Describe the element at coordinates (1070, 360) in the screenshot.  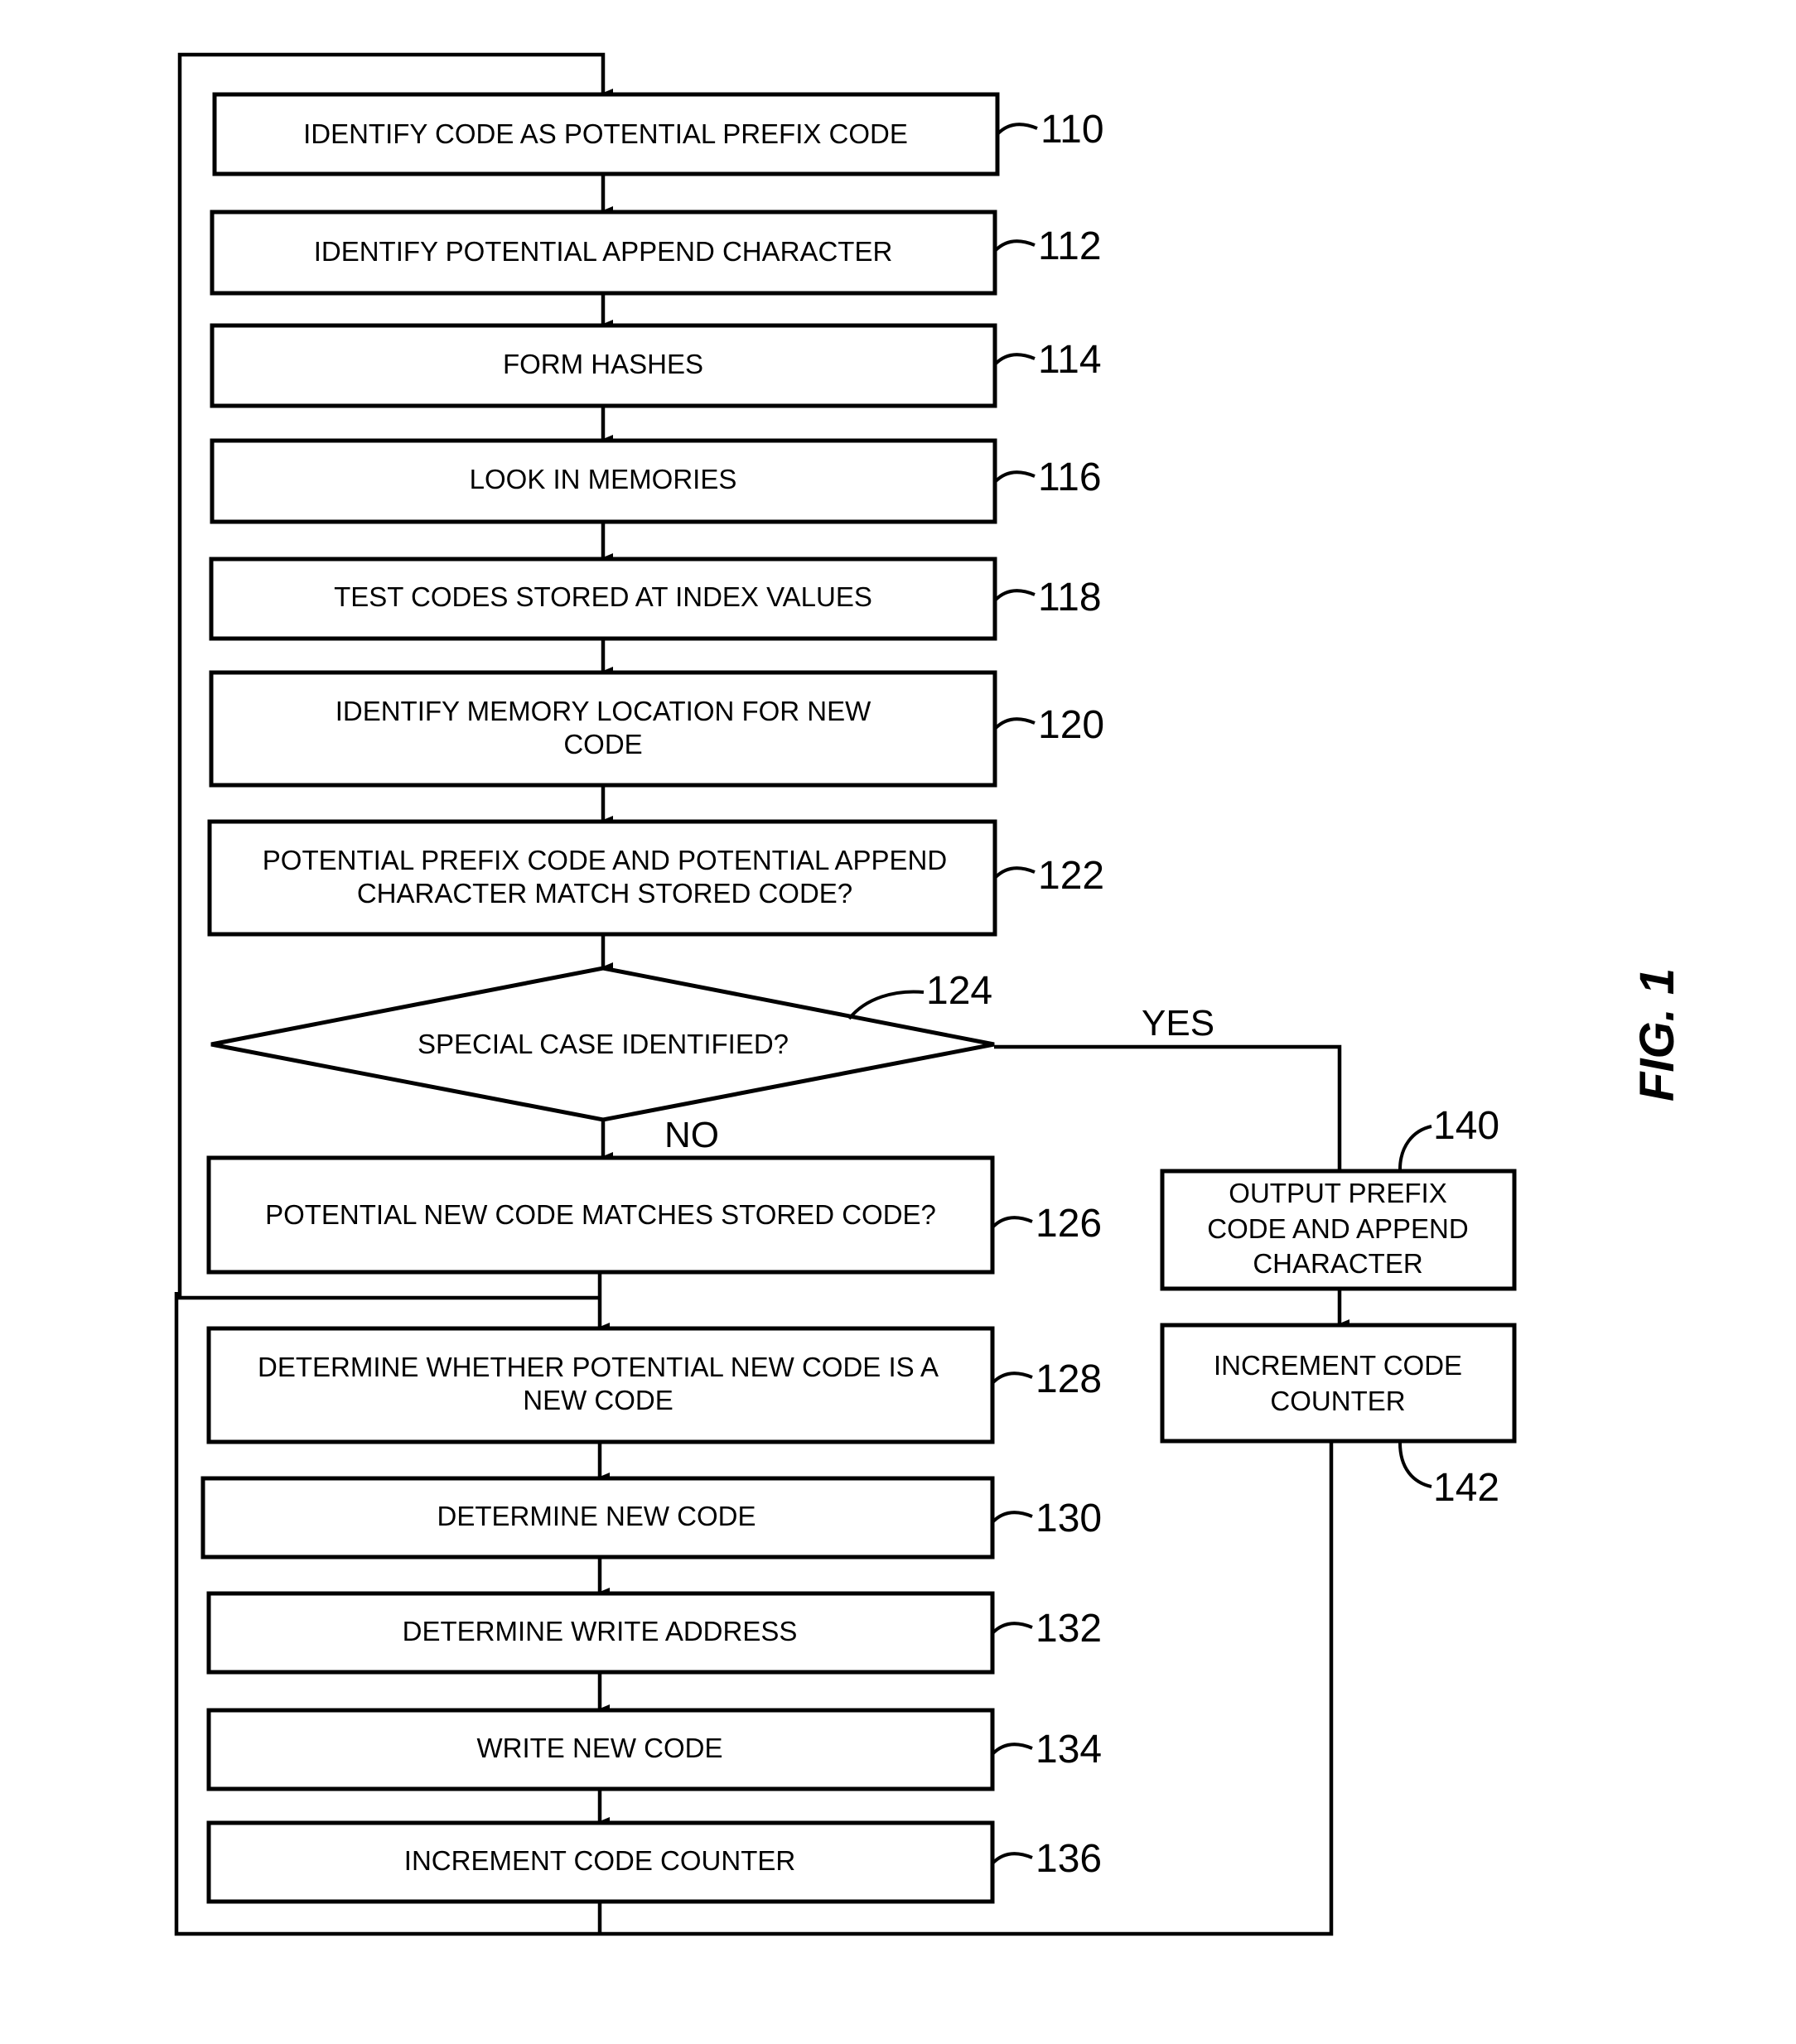
I see `step-114-ref: 114` at that location.